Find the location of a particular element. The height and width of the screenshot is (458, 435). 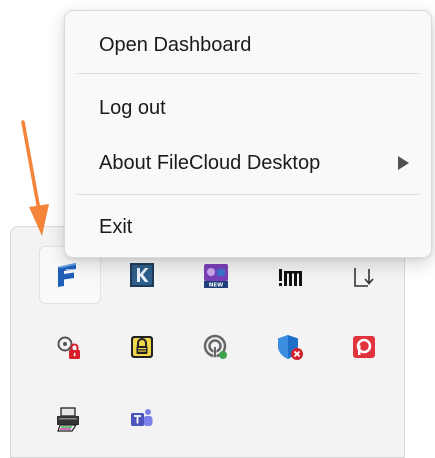

lock-key-icon is located at coordinates (68, 347).